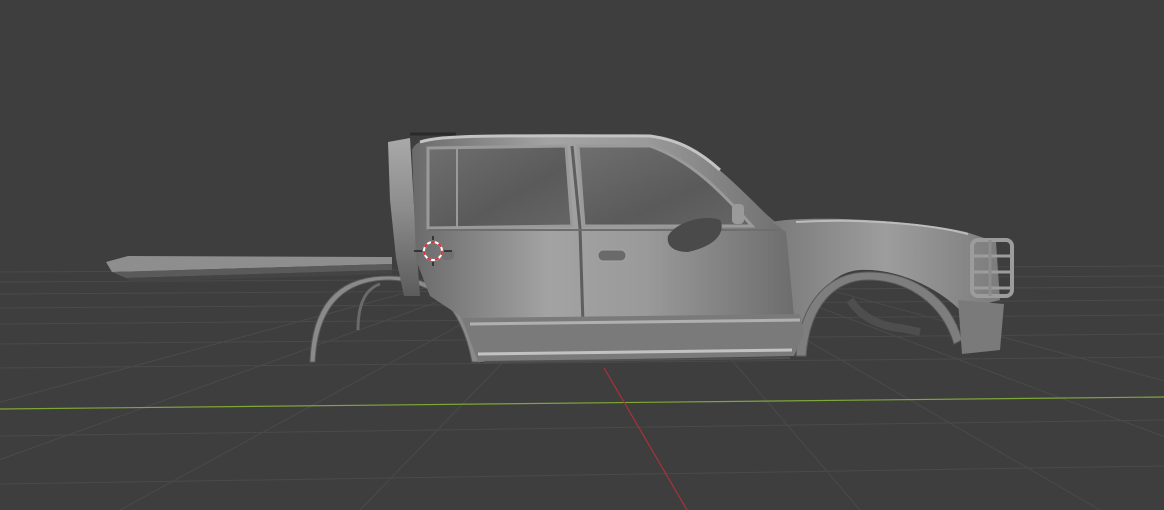 The height and width of the screenshot is (510, 1164). Describe the element at coordinates (645, 438) in the screenshot. I see `y-axis-line` at that location.